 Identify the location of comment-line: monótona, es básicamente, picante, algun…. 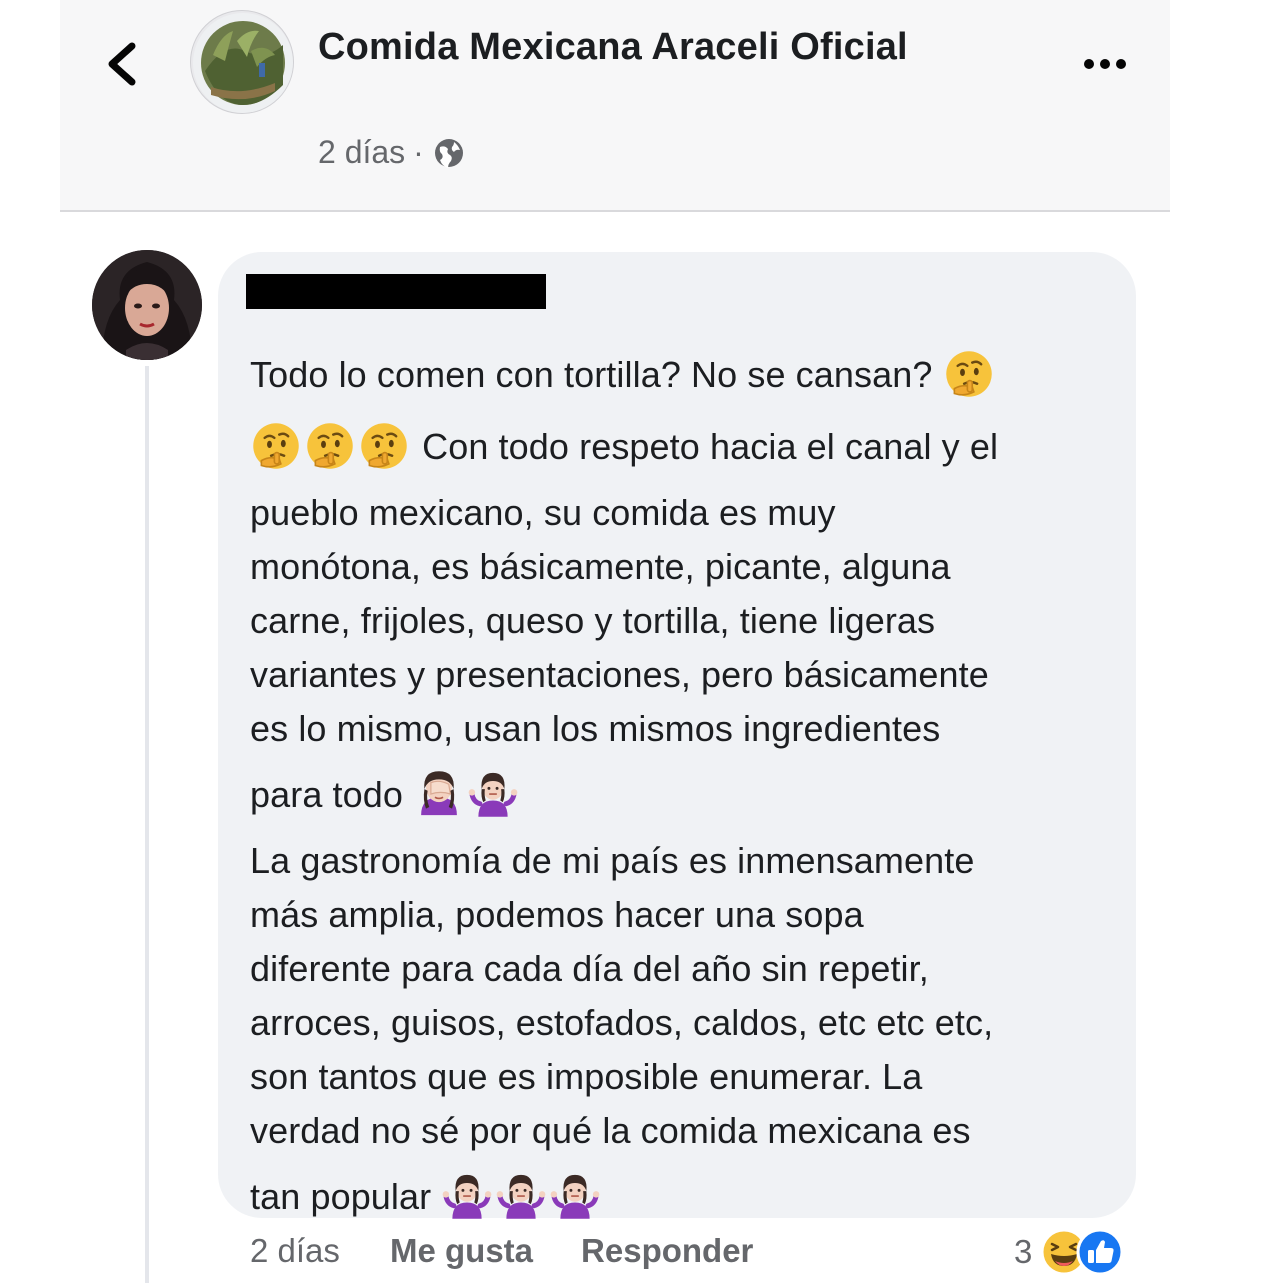
(600, 566).